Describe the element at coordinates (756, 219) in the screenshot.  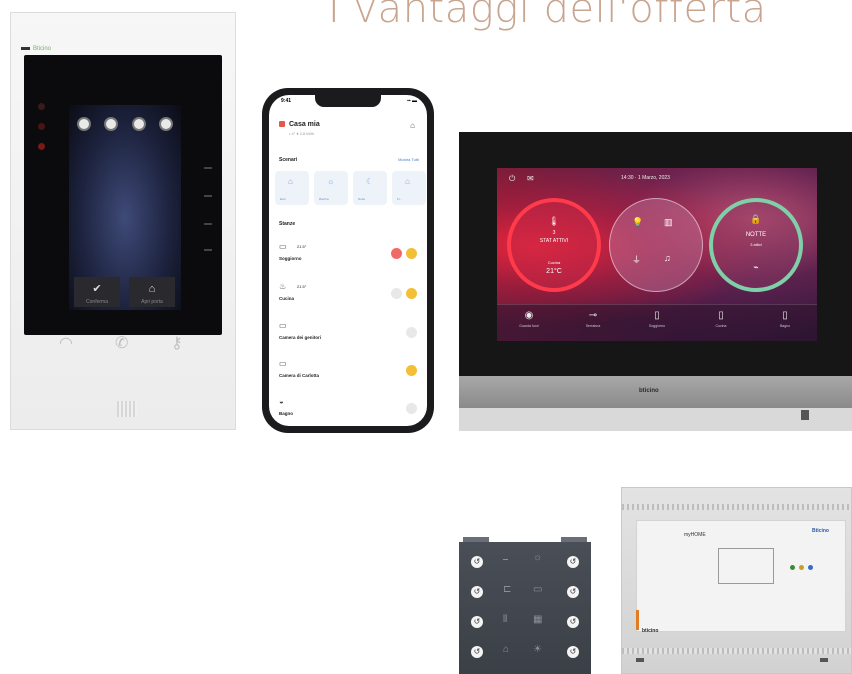
I see `lock-icon: 🔒` at that location.